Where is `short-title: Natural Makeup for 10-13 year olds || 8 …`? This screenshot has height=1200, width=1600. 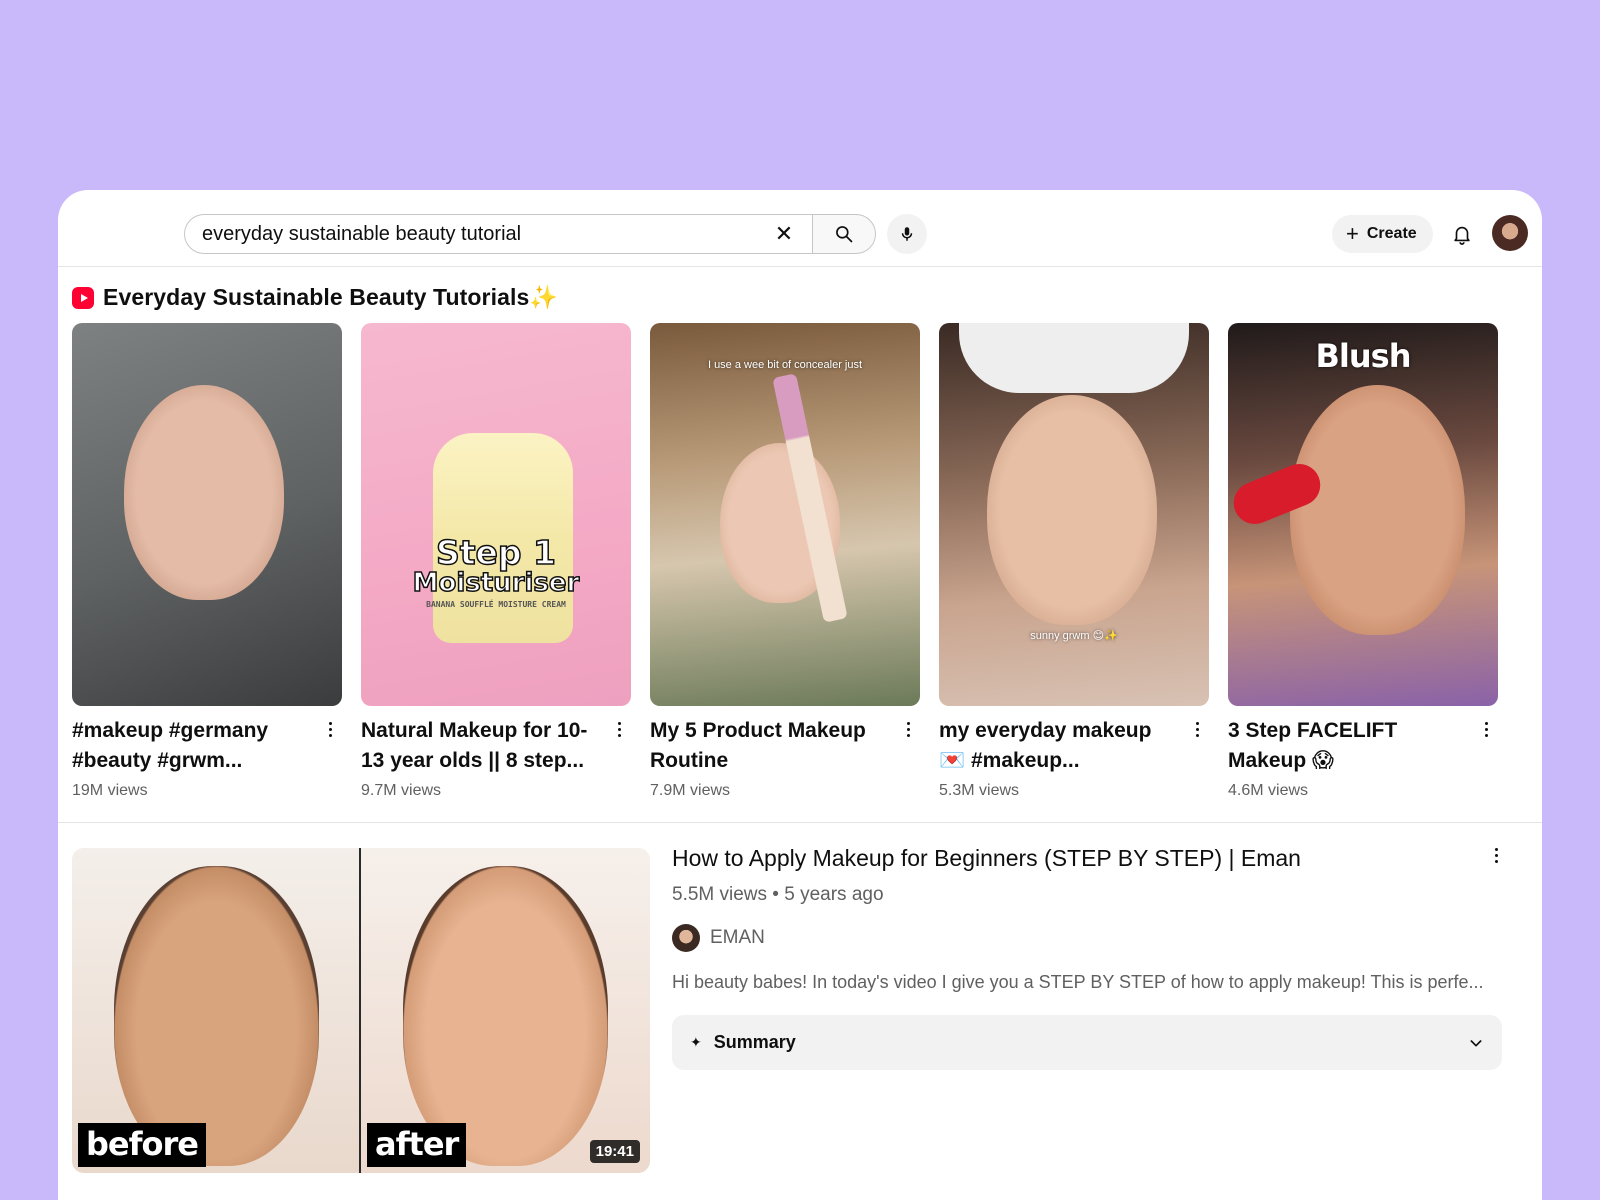 short-title: Natural Makeup for 10-13 year olds || 8 … is located at coordinates (483, 746).